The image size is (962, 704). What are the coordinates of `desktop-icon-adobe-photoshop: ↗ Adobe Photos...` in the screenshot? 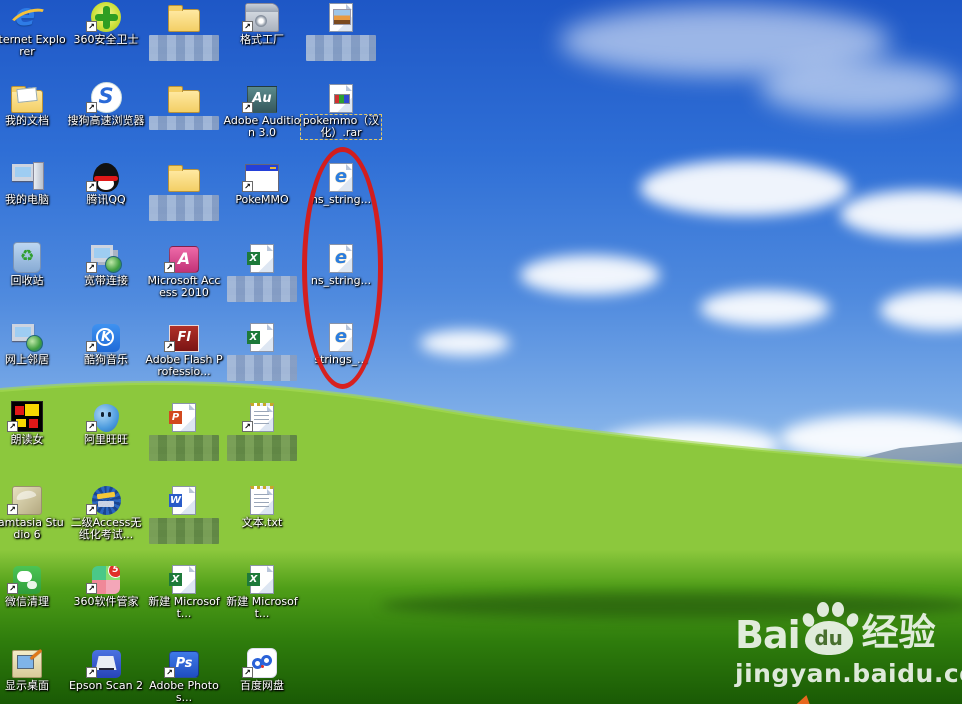 It's located at (184, 675).